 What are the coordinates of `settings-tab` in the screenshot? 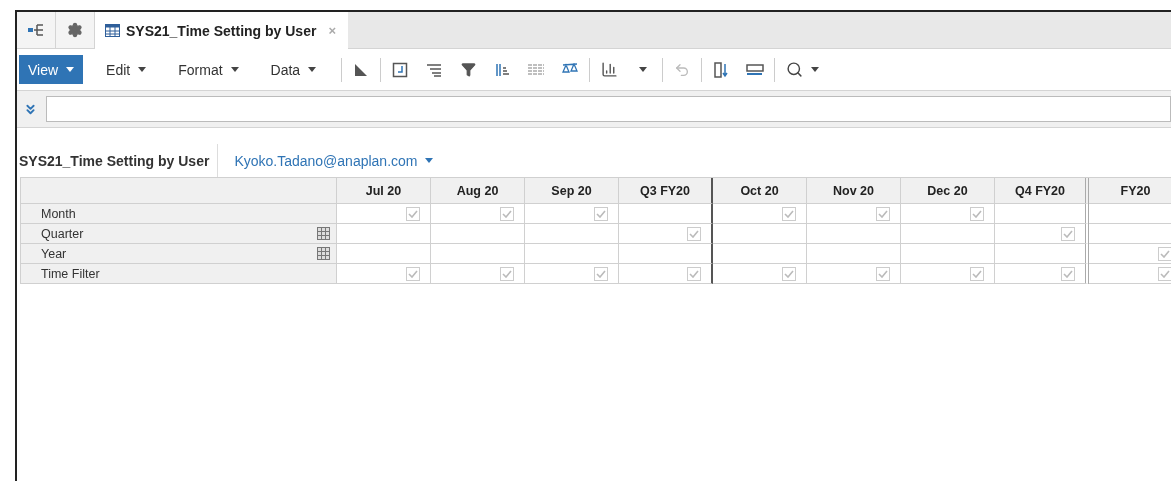 It's located at (75, 30).